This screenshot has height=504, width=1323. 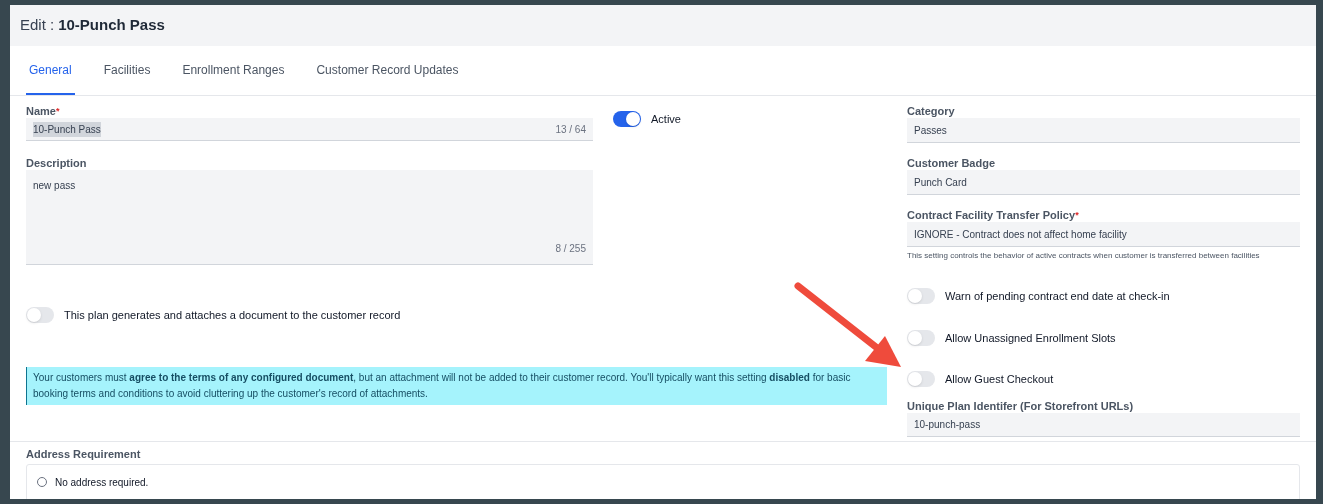 What do you see at coordinates (456, 385) in the screenshot?
I see `info-note: Your customers must agree to the terms of any configured document, but an attachment will not be added to their customer record. You'll typically want this setting disabled for basic booking terms and conditions to avoid cluttering up the customer's record of attachments.` at bounding box center [456, 385].